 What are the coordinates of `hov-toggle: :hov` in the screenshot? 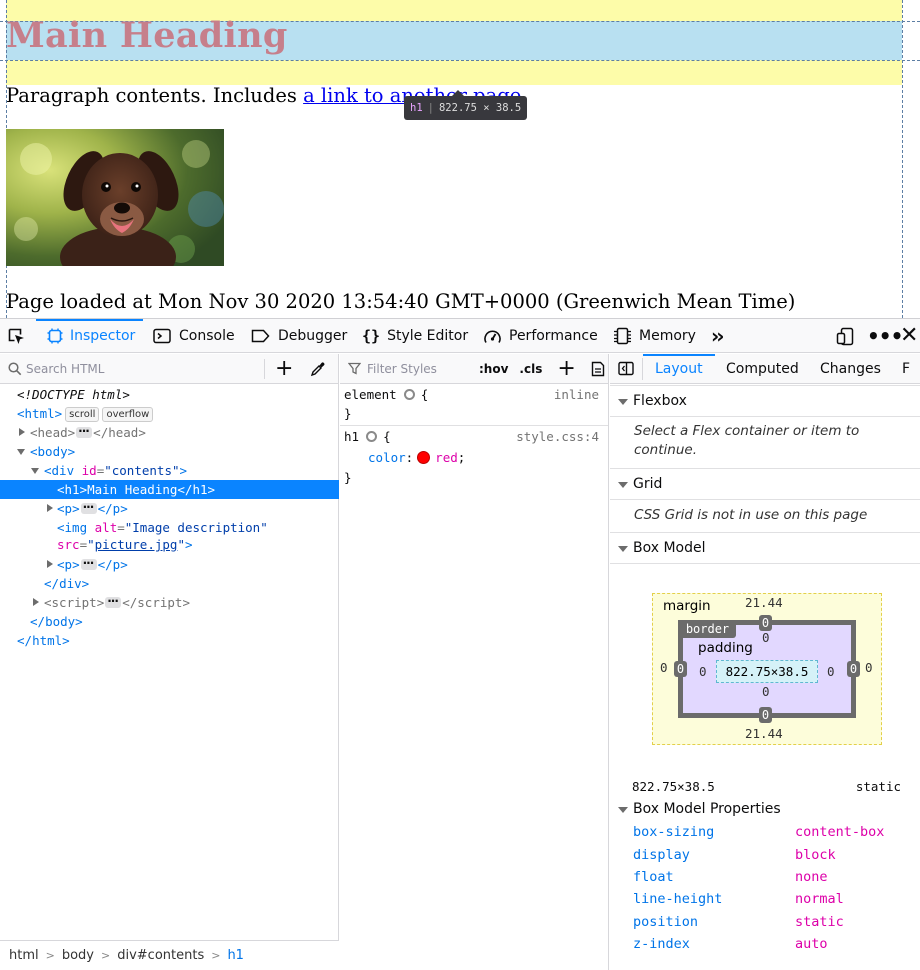 It's located at (493, 369).